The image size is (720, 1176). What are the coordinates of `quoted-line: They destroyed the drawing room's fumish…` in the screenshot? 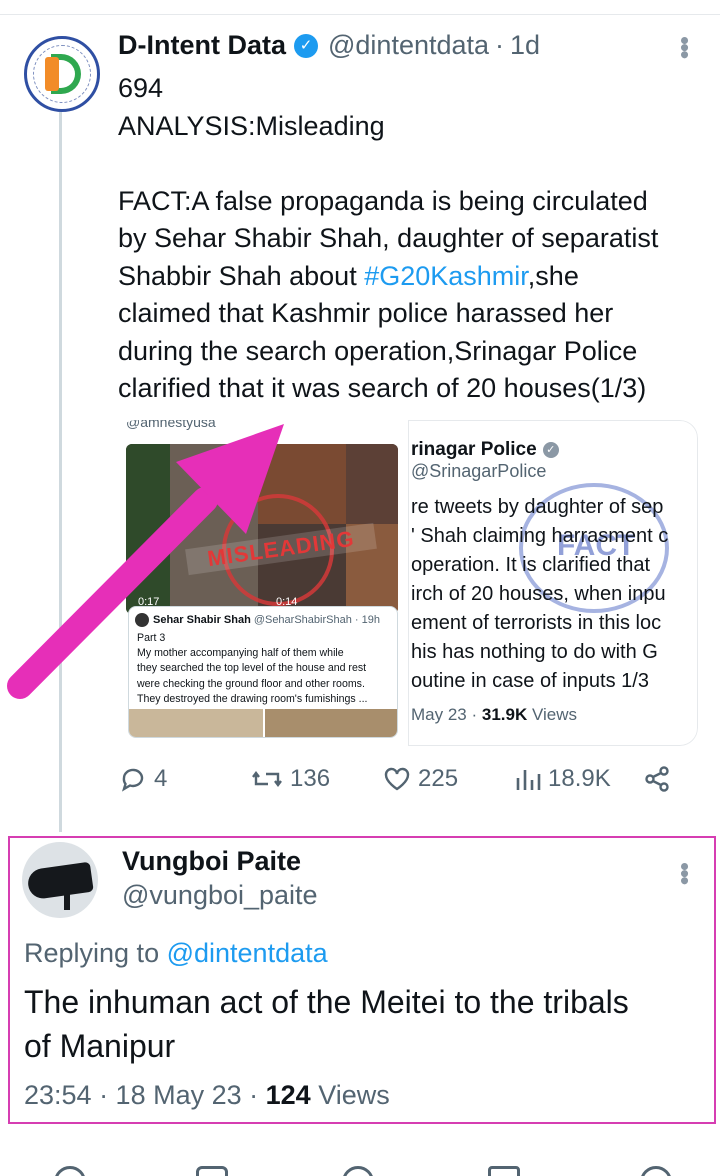 It's located at (252, 698).